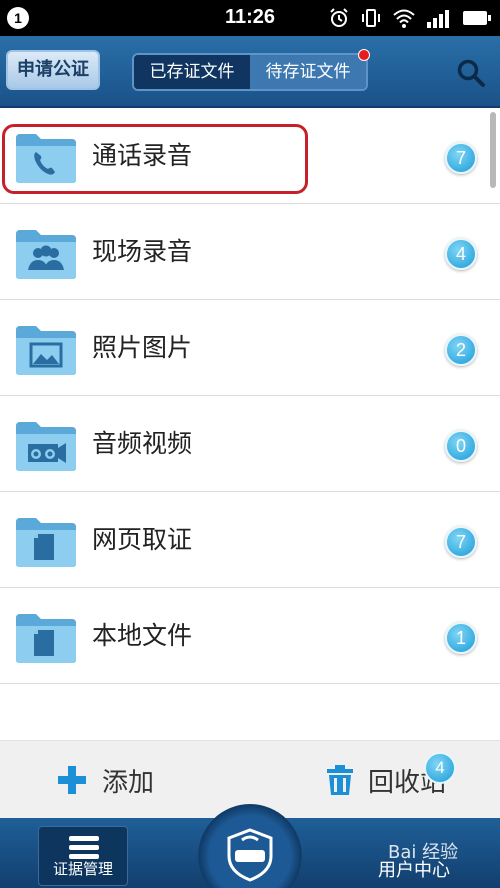 This screenshot has width=500, height=888. I want to click on menu-icon, so click(84, 847).